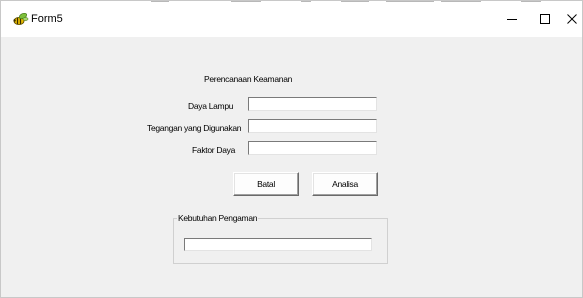 This screenshot has height=298, width=583. I want to click on close-icon, so click(571, 19).